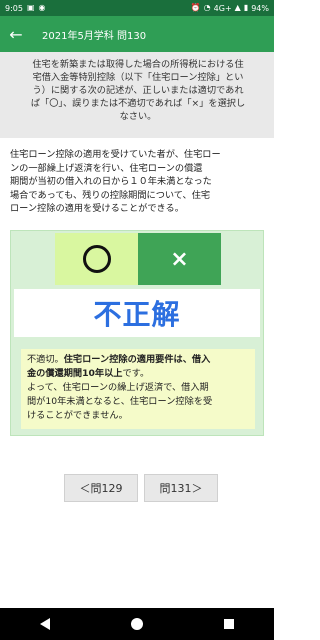 The image size is (320, 640). I want to click on explanation-line: よって、住宅ローンの繰上げ返済で、借入期, so click(118, 387).